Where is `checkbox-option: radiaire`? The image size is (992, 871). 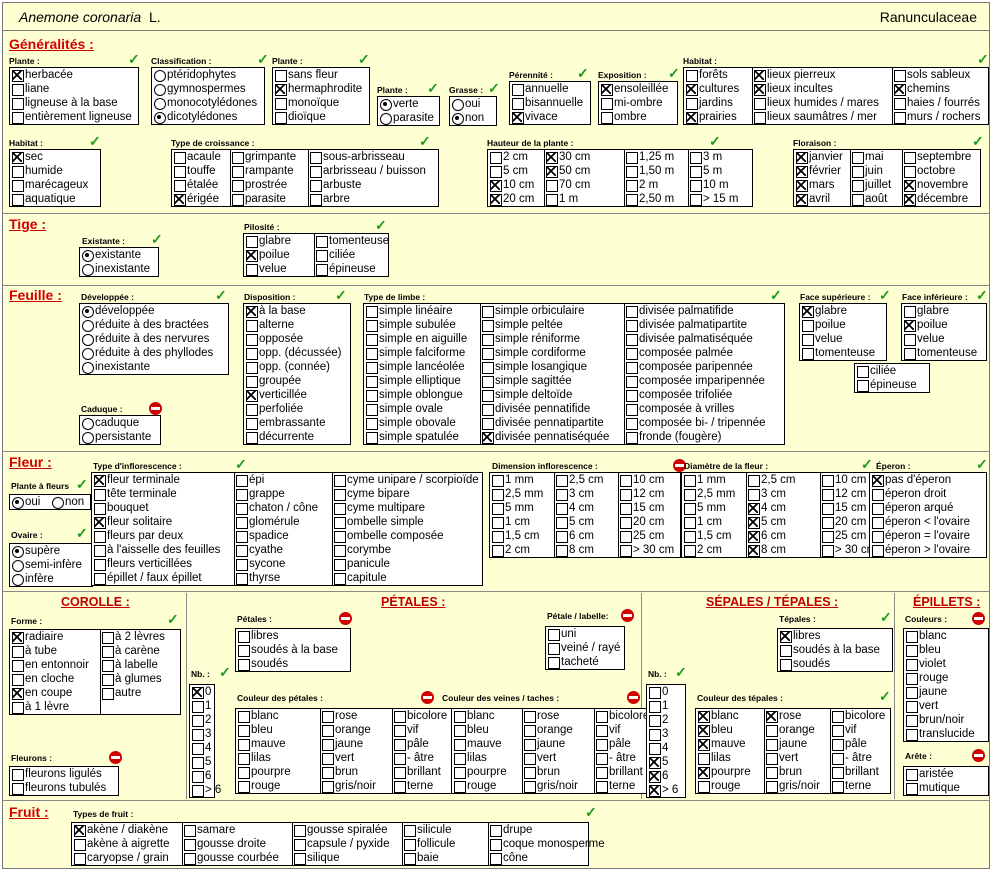 checkbox-option: radiaire is located at coordinates (37, 637).